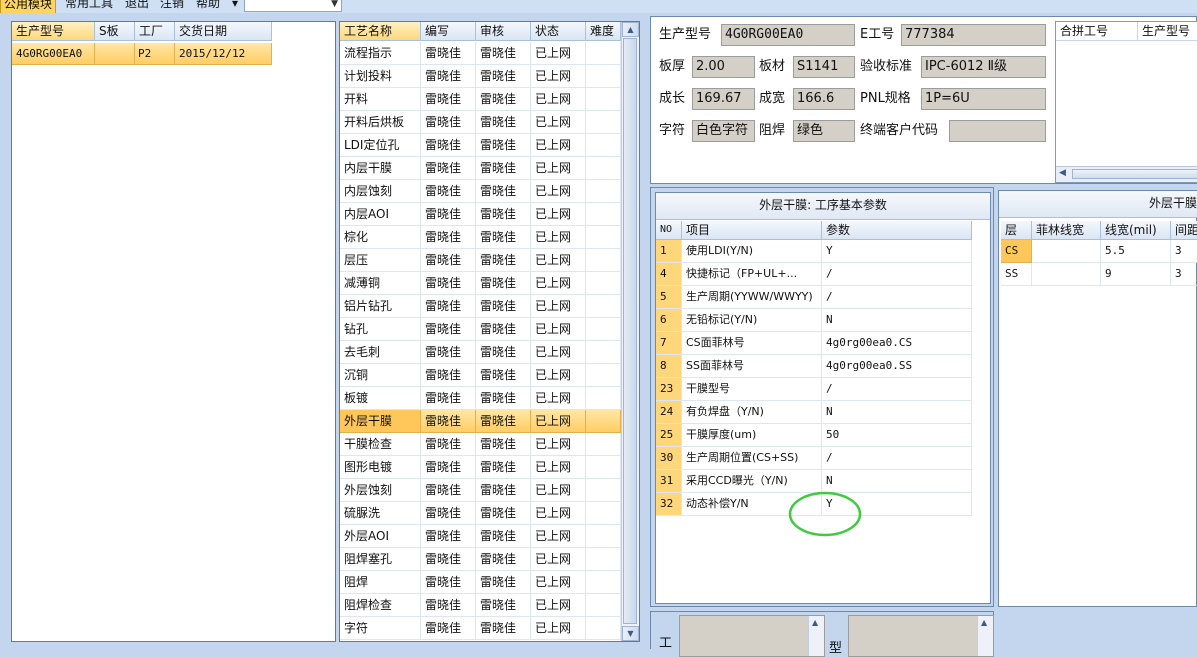  What do you see at coordinates (983, 67) in the screenshot?
I see `standard-field: IPC-6012 Ⅱ级` at bounding box center [983, 67].